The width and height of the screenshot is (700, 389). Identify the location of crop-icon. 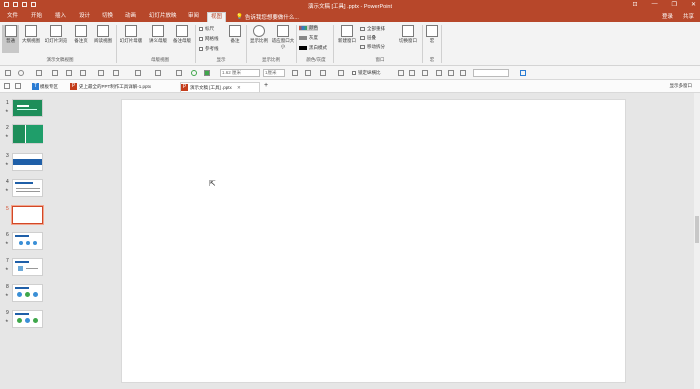
(323, 73).